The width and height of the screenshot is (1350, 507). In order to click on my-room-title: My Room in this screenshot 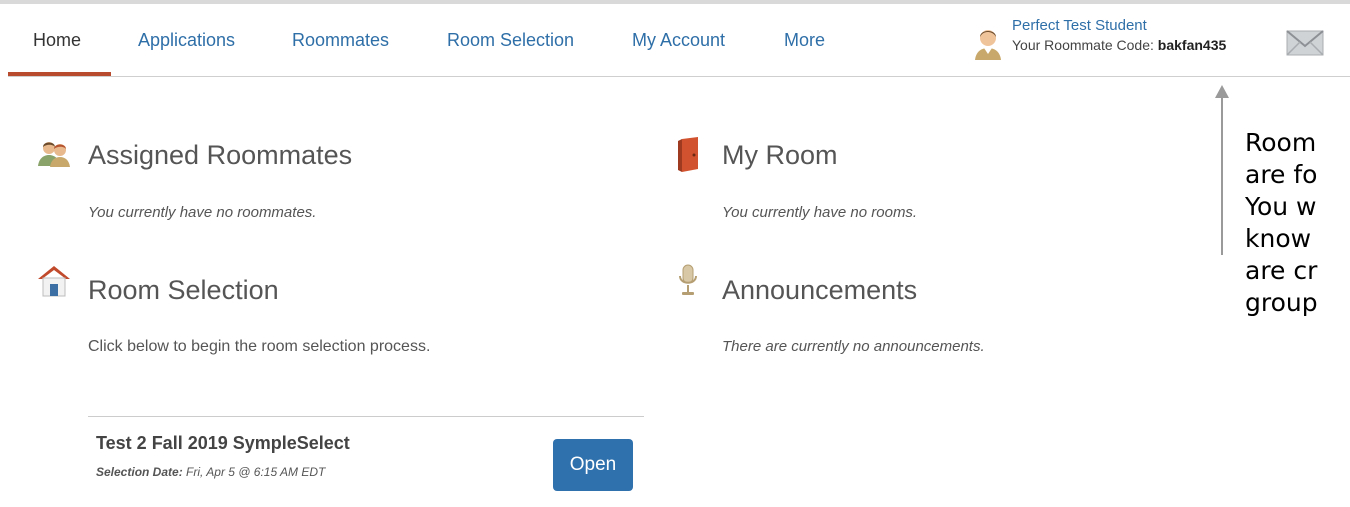, I will do `click(780, 155)`.